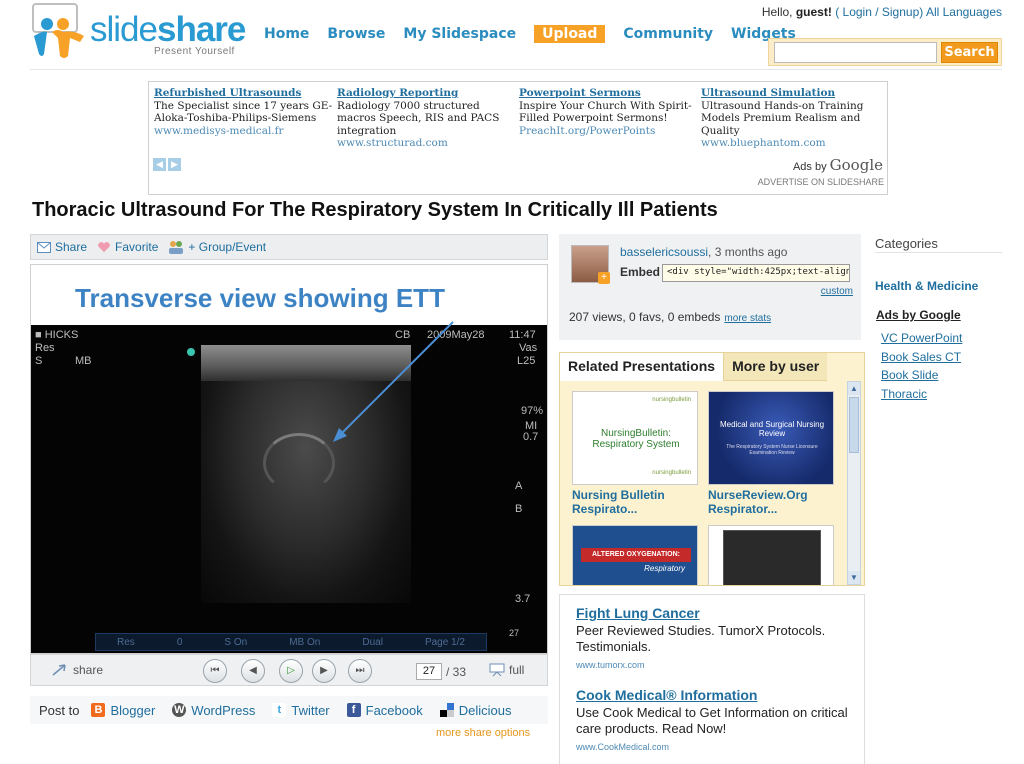 This screenshot has height=764, width=1024. I want to click on ad-url: www.medisys-medical.fr, so click(244, 131).